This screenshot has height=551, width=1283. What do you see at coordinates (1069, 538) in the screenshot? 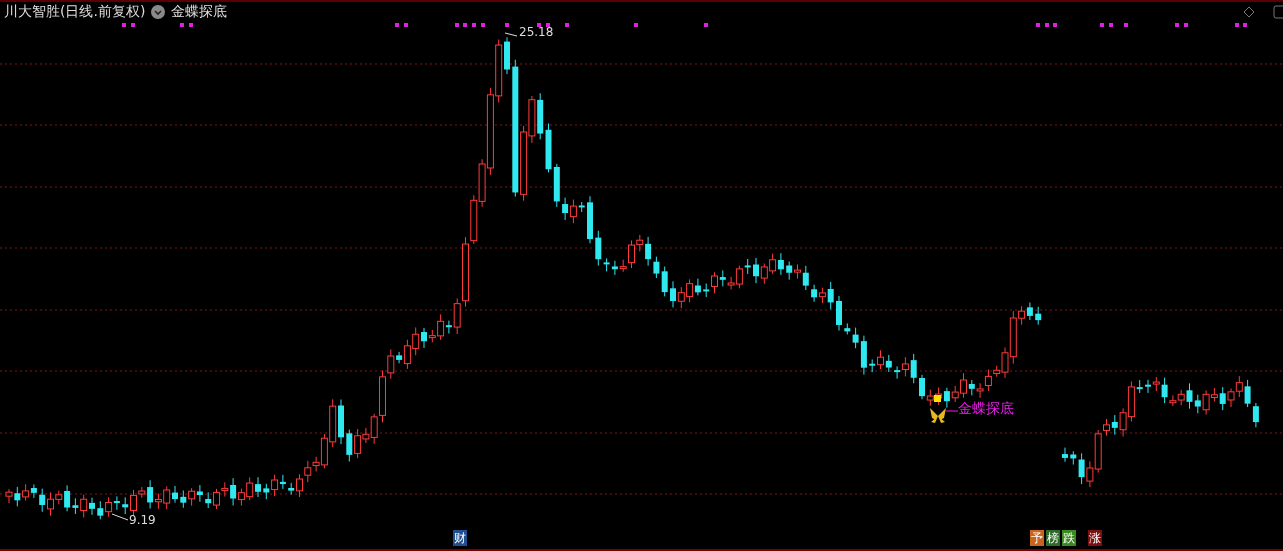
I see `event-marker: 跌` at bounding box center [1069, 538].